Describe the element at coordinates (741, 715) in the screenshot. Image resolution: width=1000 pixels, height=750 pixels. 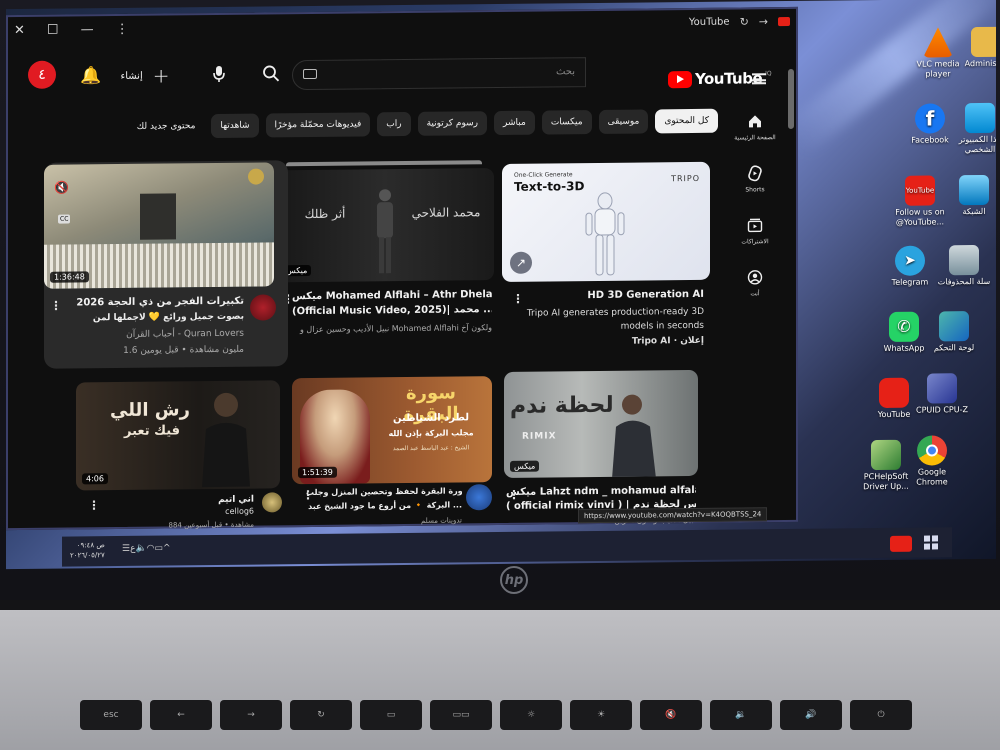
I see `volume-down-key: 🔉` at that location.